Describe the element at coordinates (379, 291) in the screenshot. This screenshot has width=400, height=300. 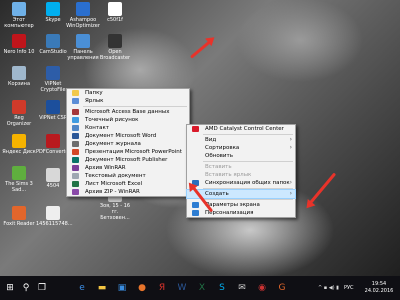
I see `clock-date: 24.02.2016` at that location.